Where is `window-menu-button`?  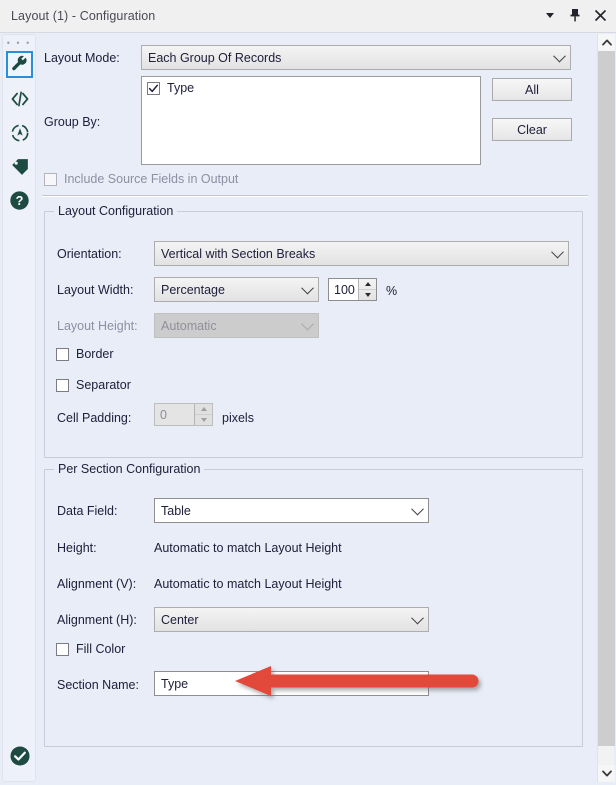
window-menu-button is located at coordinates (550, 15).